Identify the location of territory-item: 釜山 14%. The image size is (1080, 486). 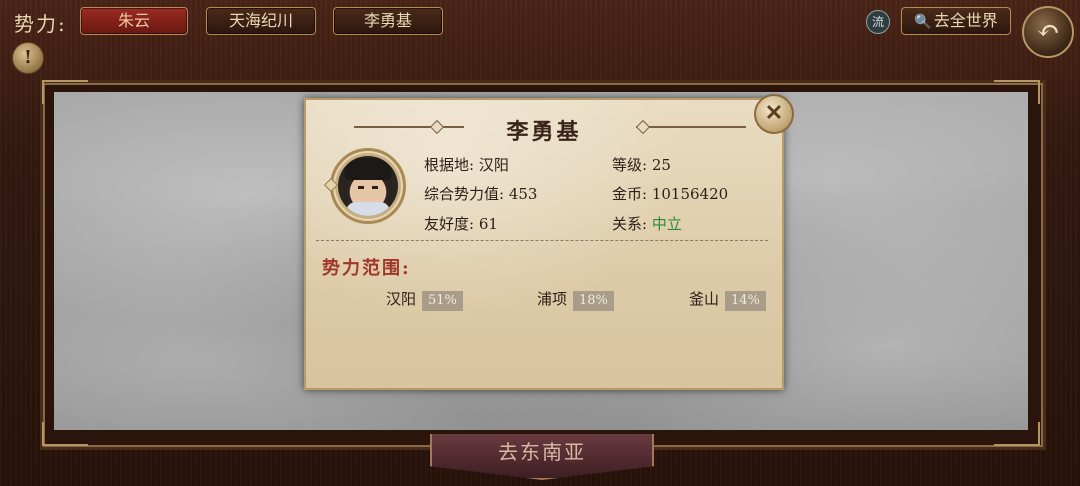
(727, 299).